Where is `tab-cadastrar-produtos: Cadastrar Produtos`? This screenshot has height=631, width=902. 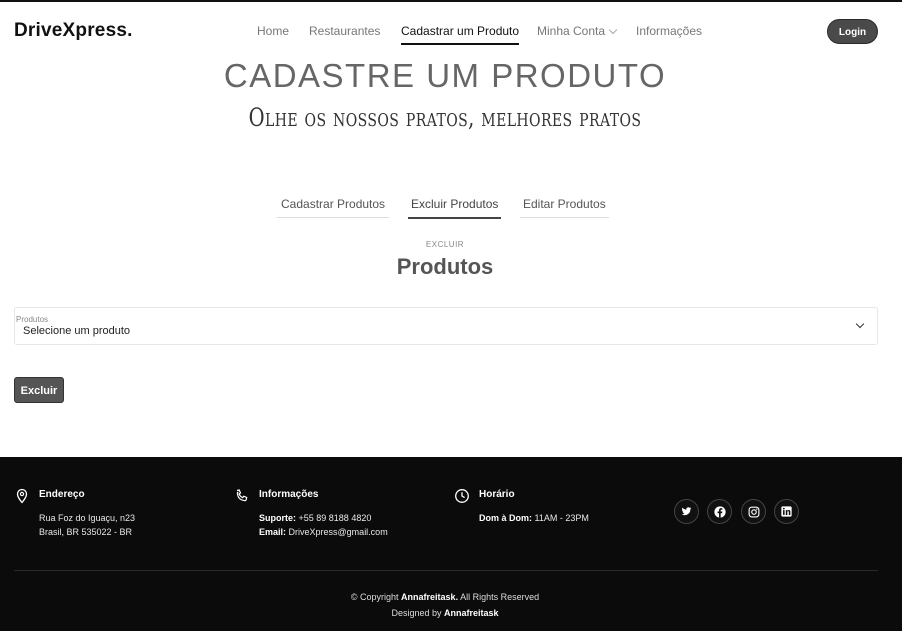
tab-cadastrar-produtos: Cadastrar Produtos is located at coordinates (333, 207).